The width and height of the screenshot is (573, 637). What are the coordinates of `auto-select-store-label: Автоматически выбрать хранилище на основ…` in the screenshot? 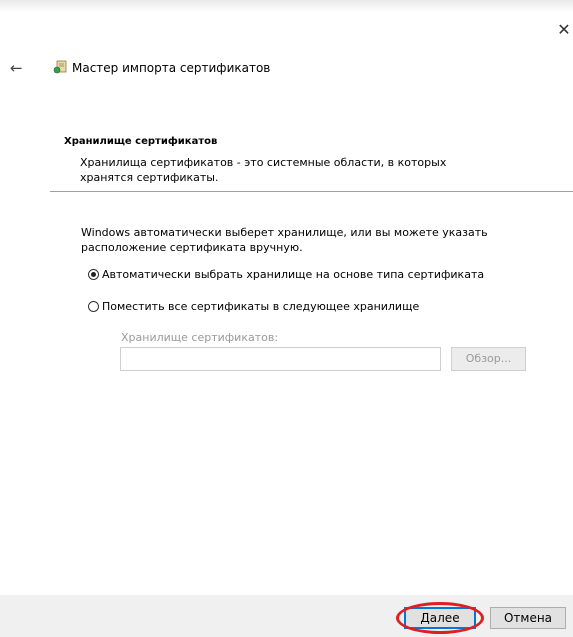 It's located at (293, 274).